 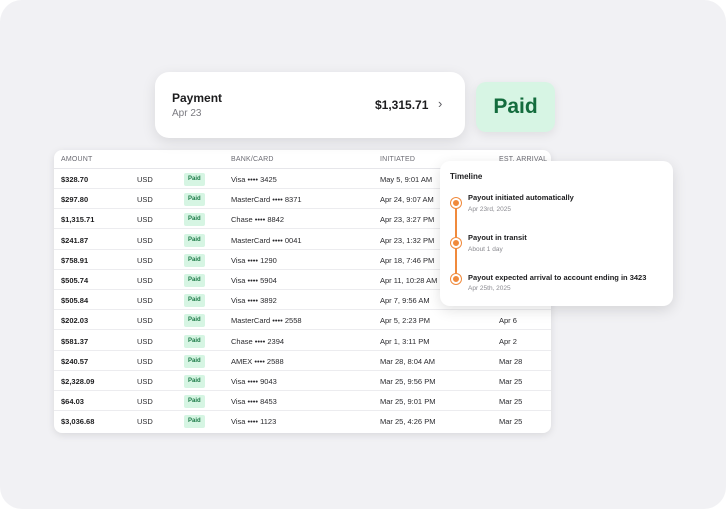 What do you see at coordinates (187, 113) in the screenshot?
I see `payment-date: Apr 23` at bounding box center [187, 113].